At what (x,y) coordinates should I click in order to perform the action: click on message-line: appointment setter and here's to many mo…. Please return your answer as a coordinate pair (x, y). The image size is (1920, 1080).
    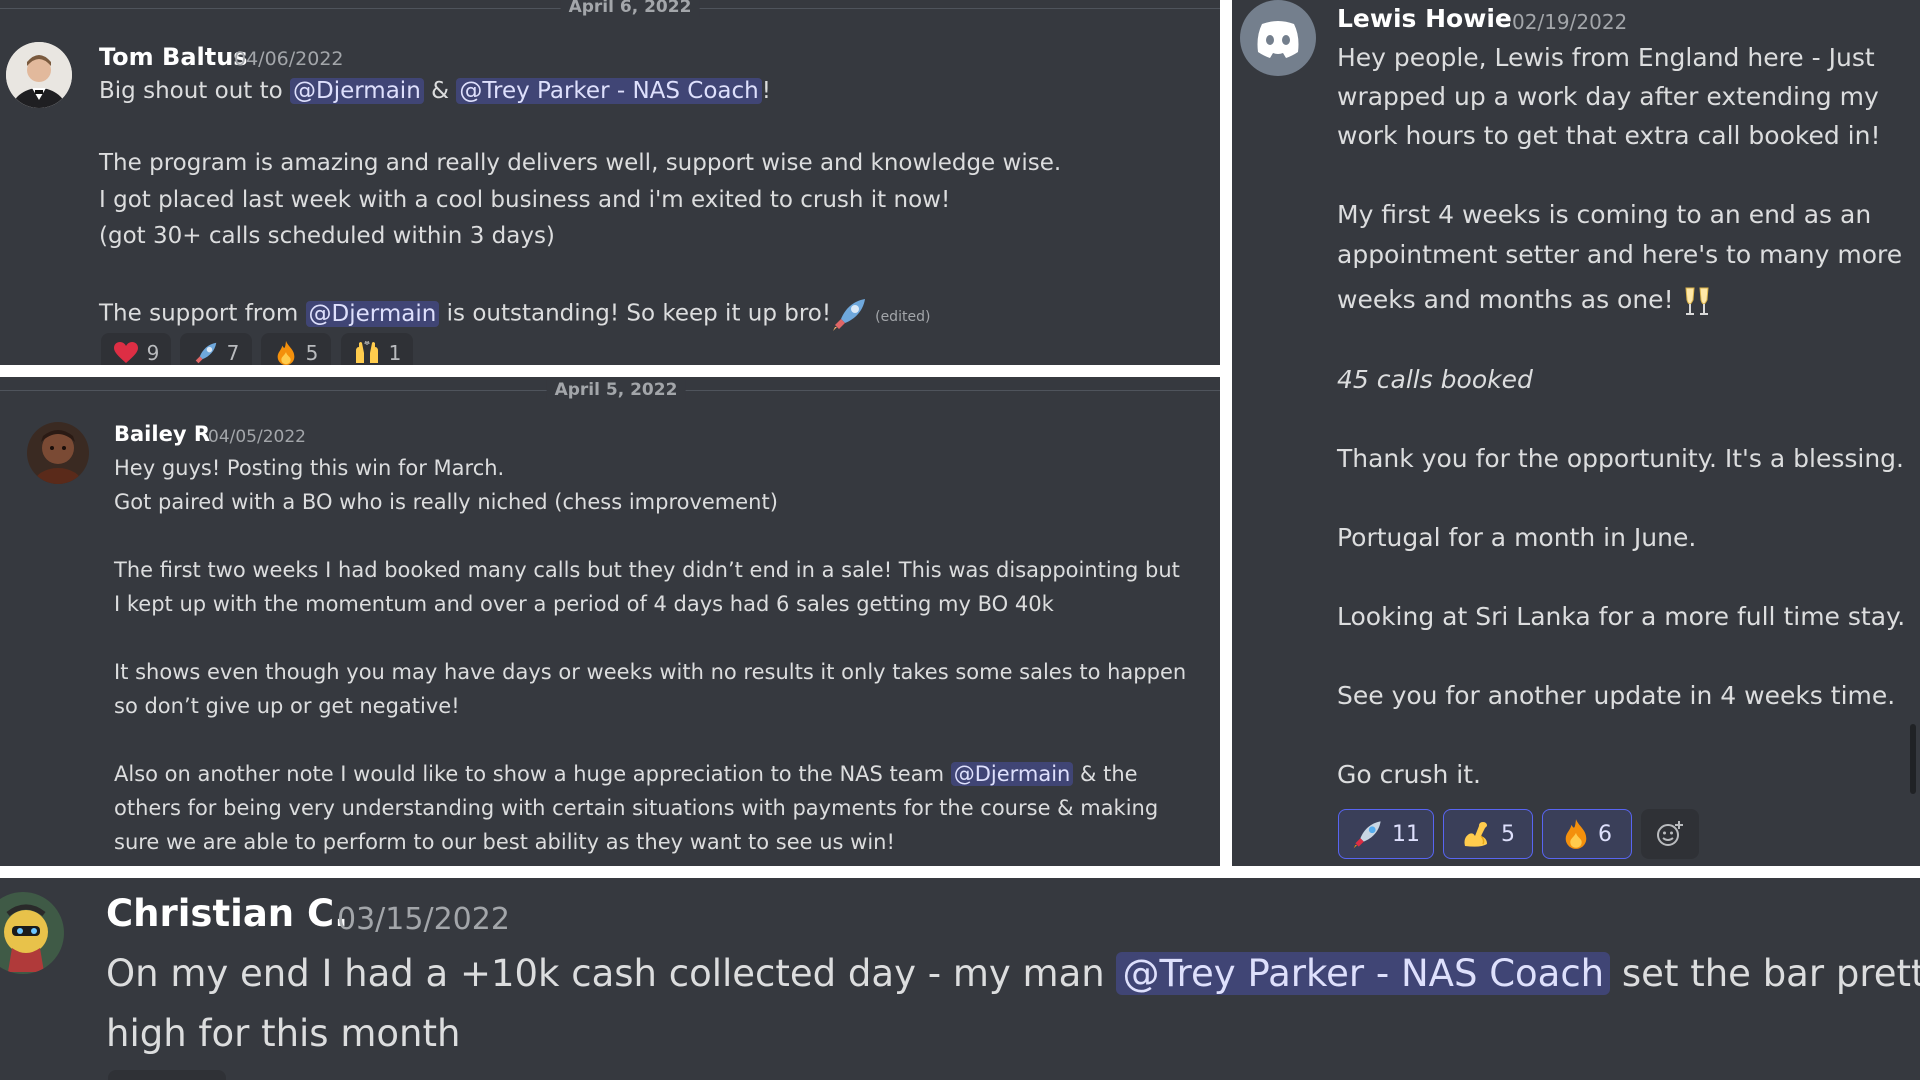
    Looking at the image, I should click on (1620, 254).